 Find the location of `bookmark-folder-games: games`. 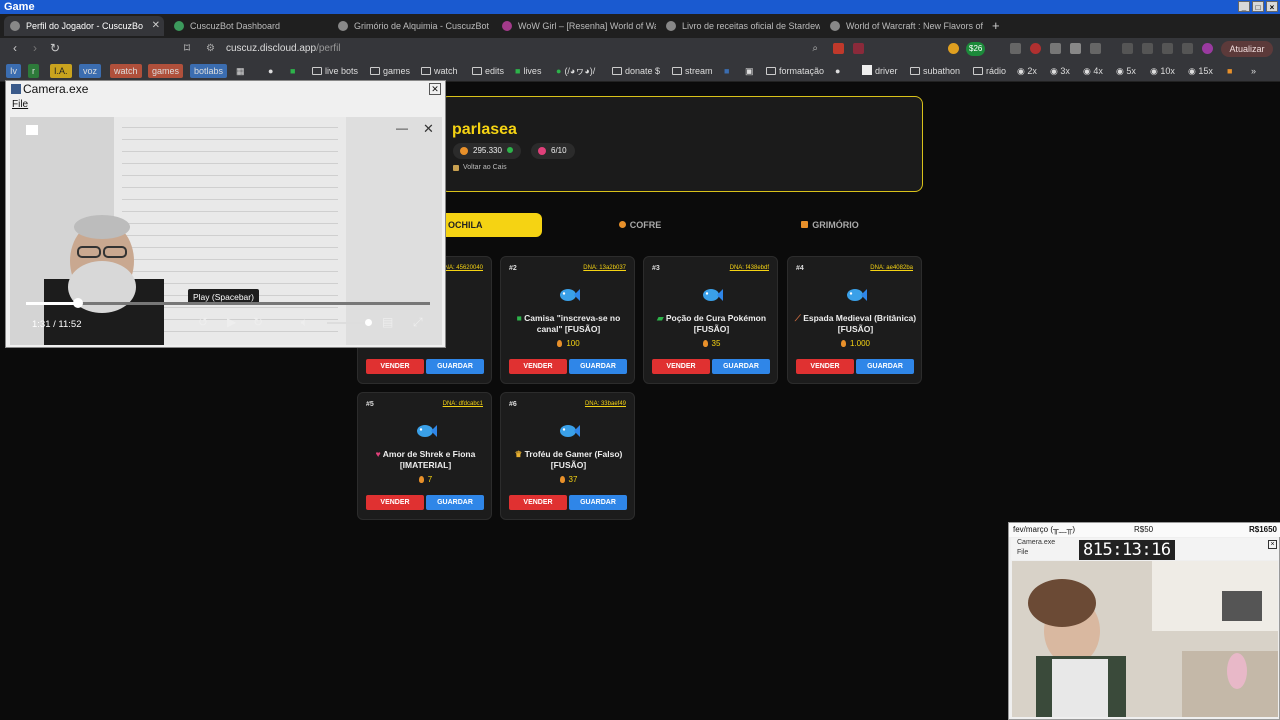

bookmark-folder-games: games is located at coordinates (390, 71).